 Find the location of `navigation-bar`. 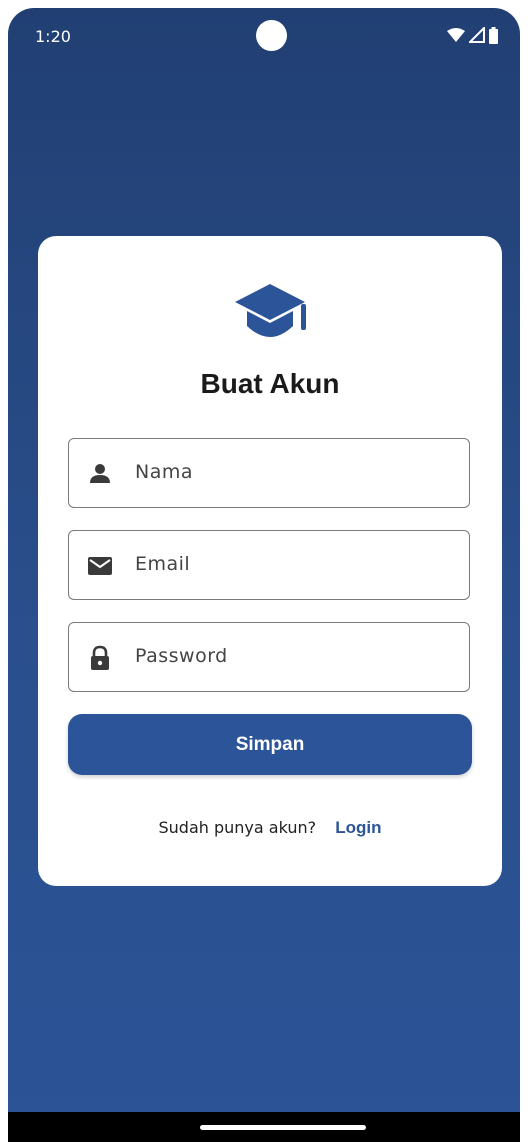

navigation-bar is located at coordinates (264, 1127).